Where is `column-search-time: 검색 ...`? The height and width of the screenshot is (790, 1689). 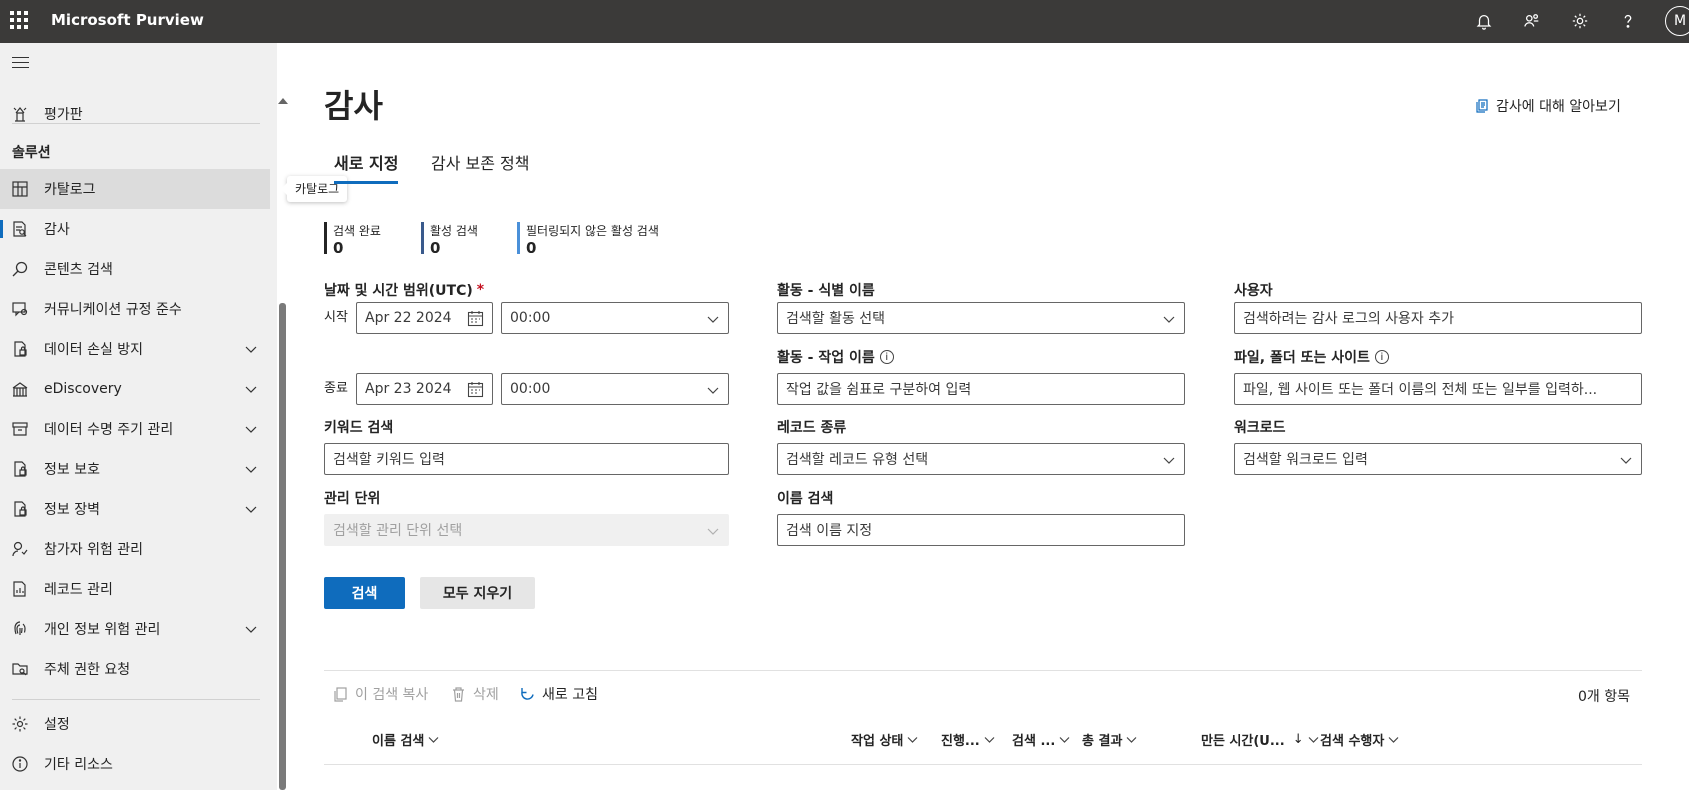 column-search-time: 검색 ... is located at coordinates (1041, 739).